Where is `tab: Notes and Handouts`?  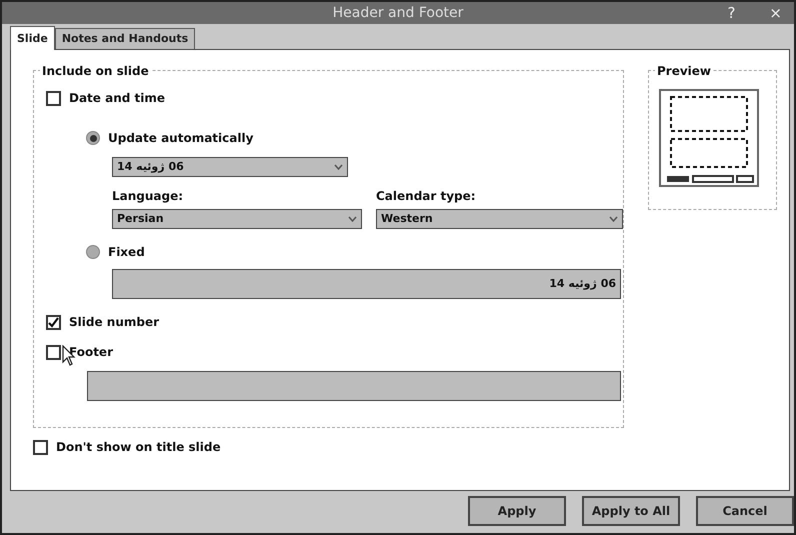 tab: Notes and Handouts is located at coordinates (125, 38).